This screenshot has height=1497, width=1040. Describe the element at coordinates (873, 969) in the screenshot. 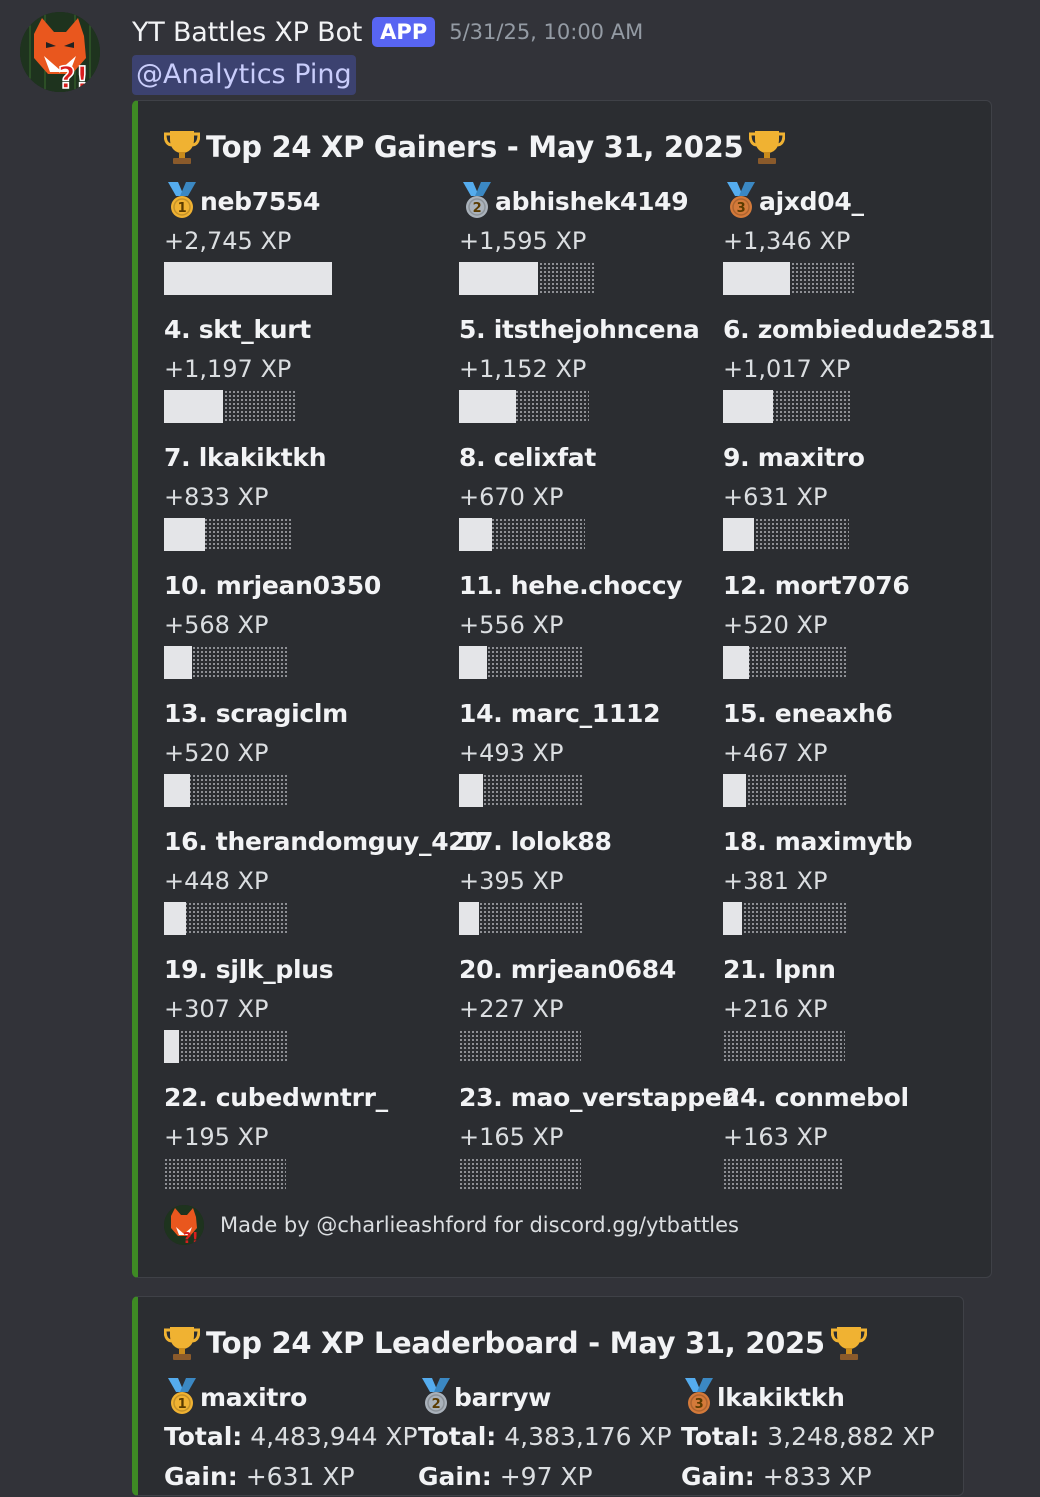

I see `gainer-name-row: 21. lpnn` at that location.